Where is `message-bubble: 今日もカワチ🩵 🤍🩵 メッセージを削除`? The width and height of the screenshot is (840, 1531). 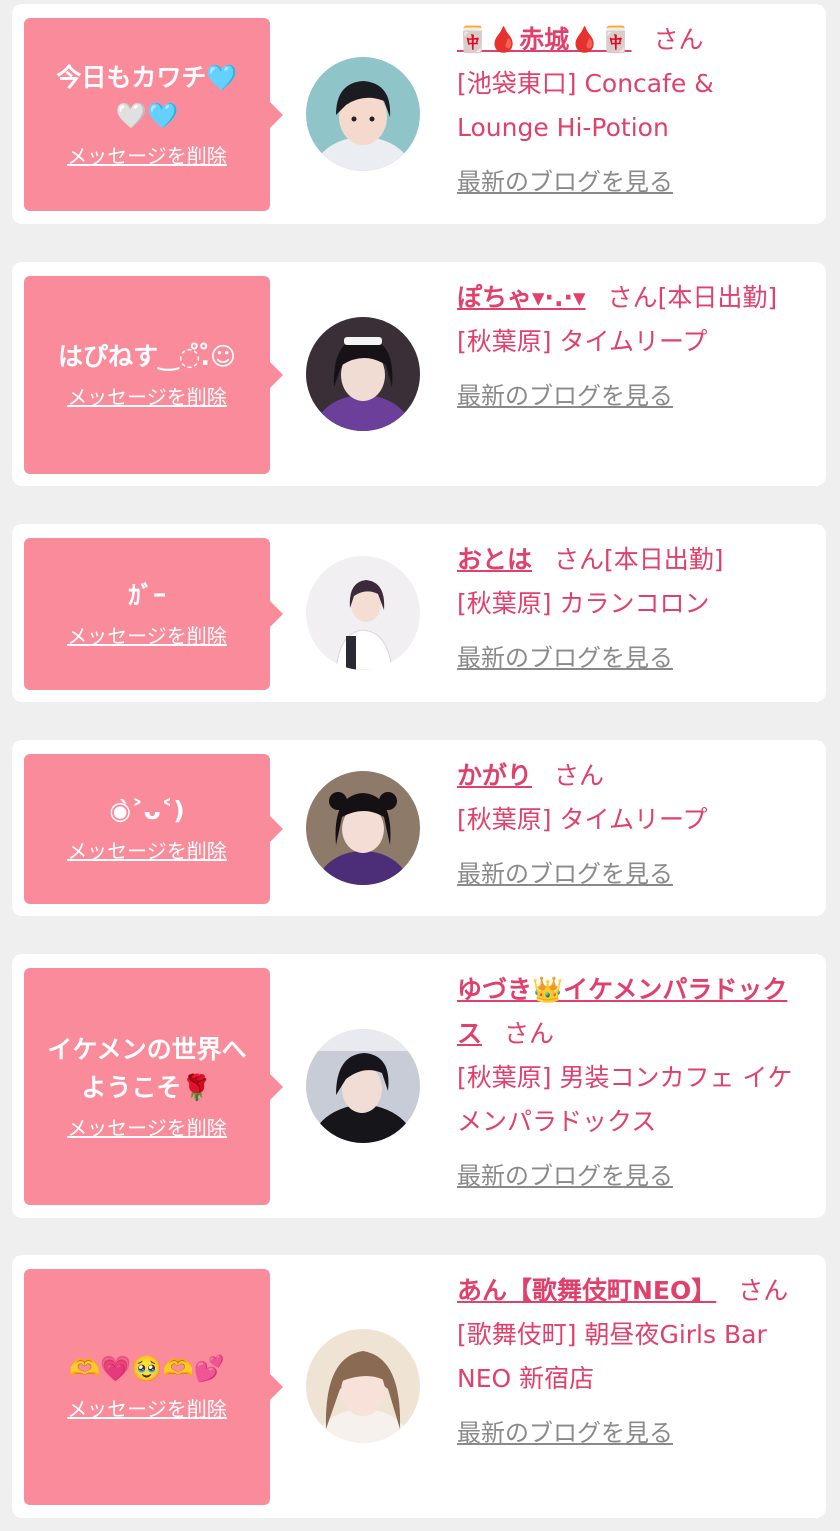 message-bubble: 今日もカワチ🩵 🤍🩵 メッセージを削除 is located at coordinates (153, 114).